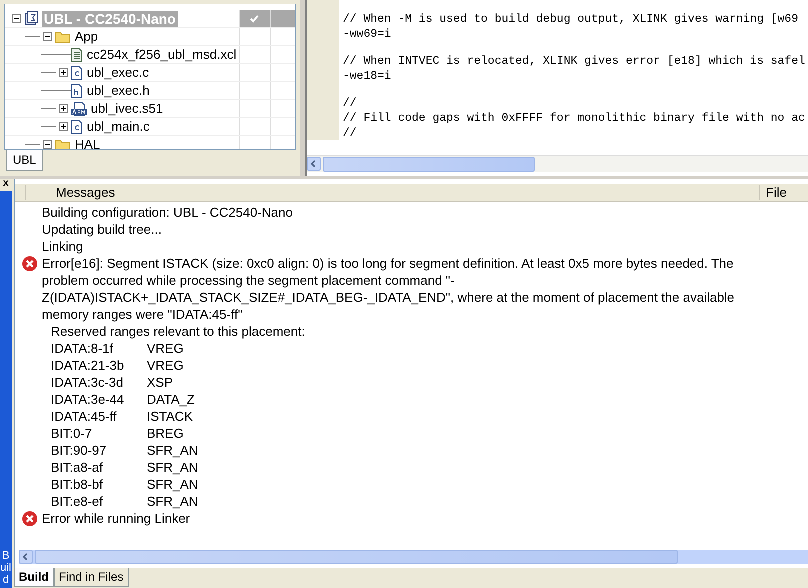 This screenshot has width=808, height=588. I want to click on column-header: Messages, so click(392, 192).